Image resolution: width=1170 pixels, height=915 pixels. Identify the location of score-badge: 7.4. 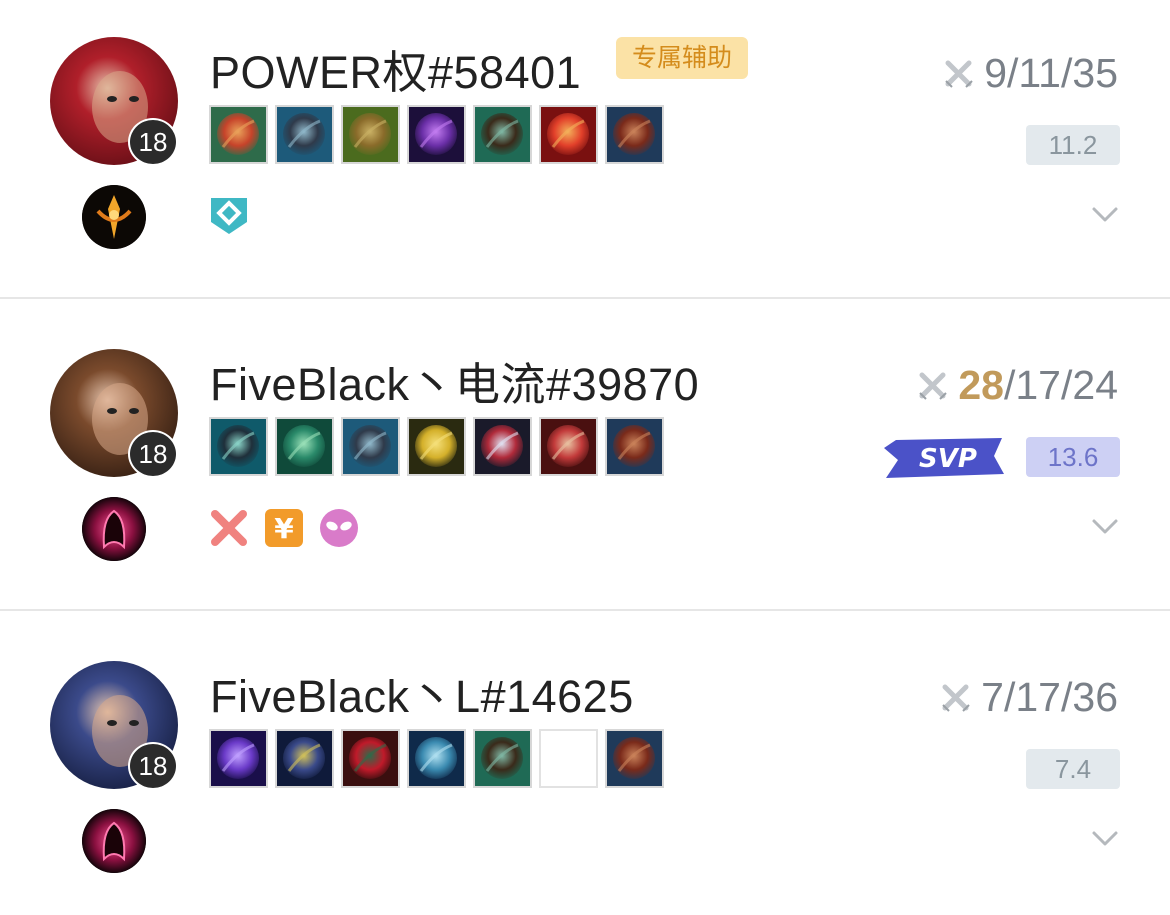
(1073, 769).